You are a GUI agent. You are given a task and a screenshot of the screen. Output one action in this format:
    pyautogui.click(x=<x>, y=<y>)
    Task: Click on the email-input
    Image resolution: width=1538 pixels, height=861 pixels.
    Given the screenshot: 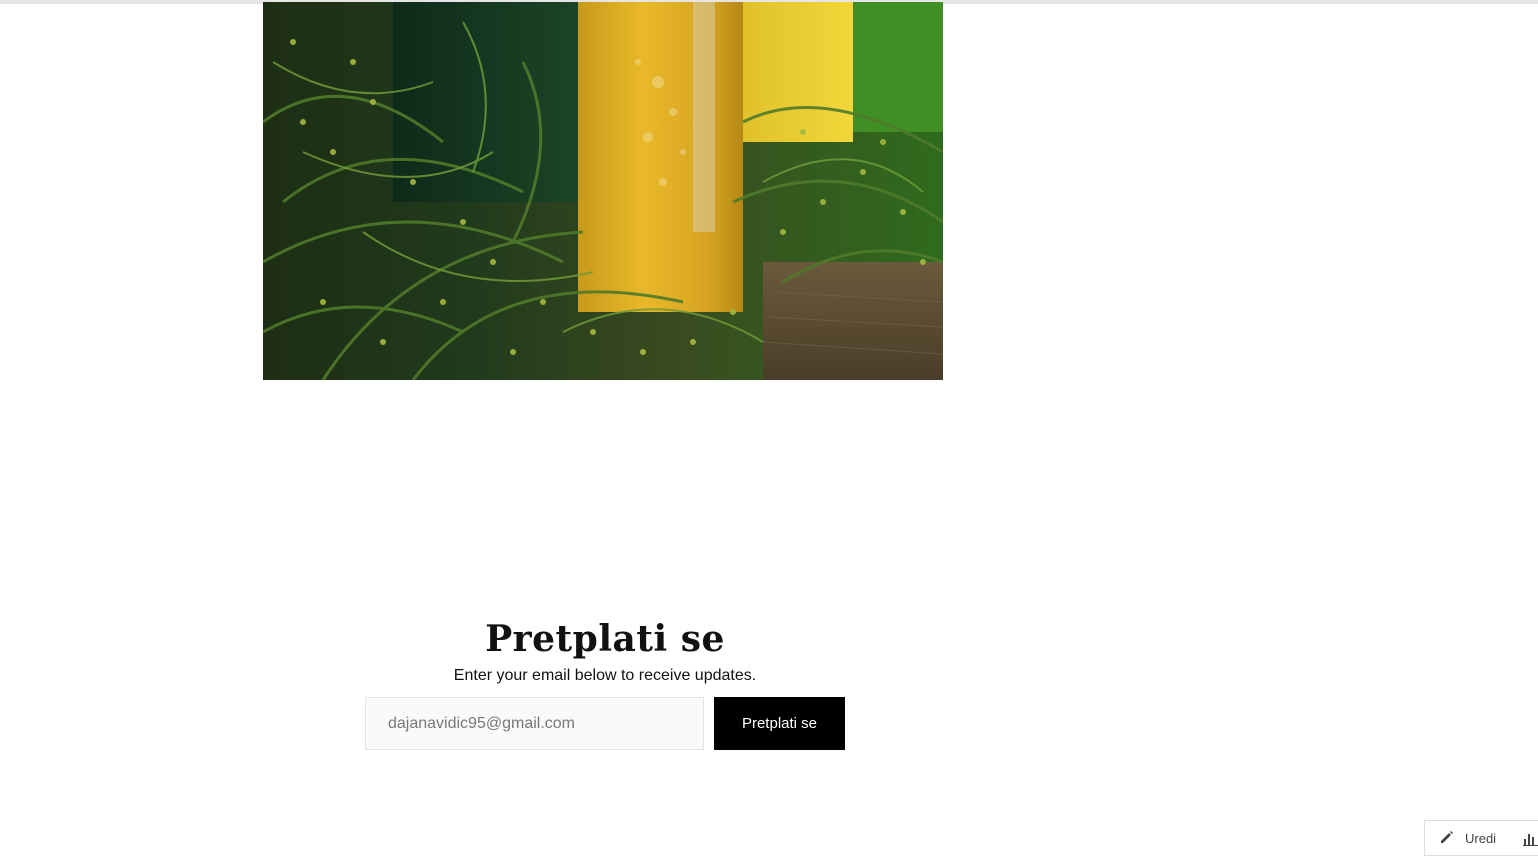 What is the action you would take?
    pyautogui.click(x=534, y=723)
    